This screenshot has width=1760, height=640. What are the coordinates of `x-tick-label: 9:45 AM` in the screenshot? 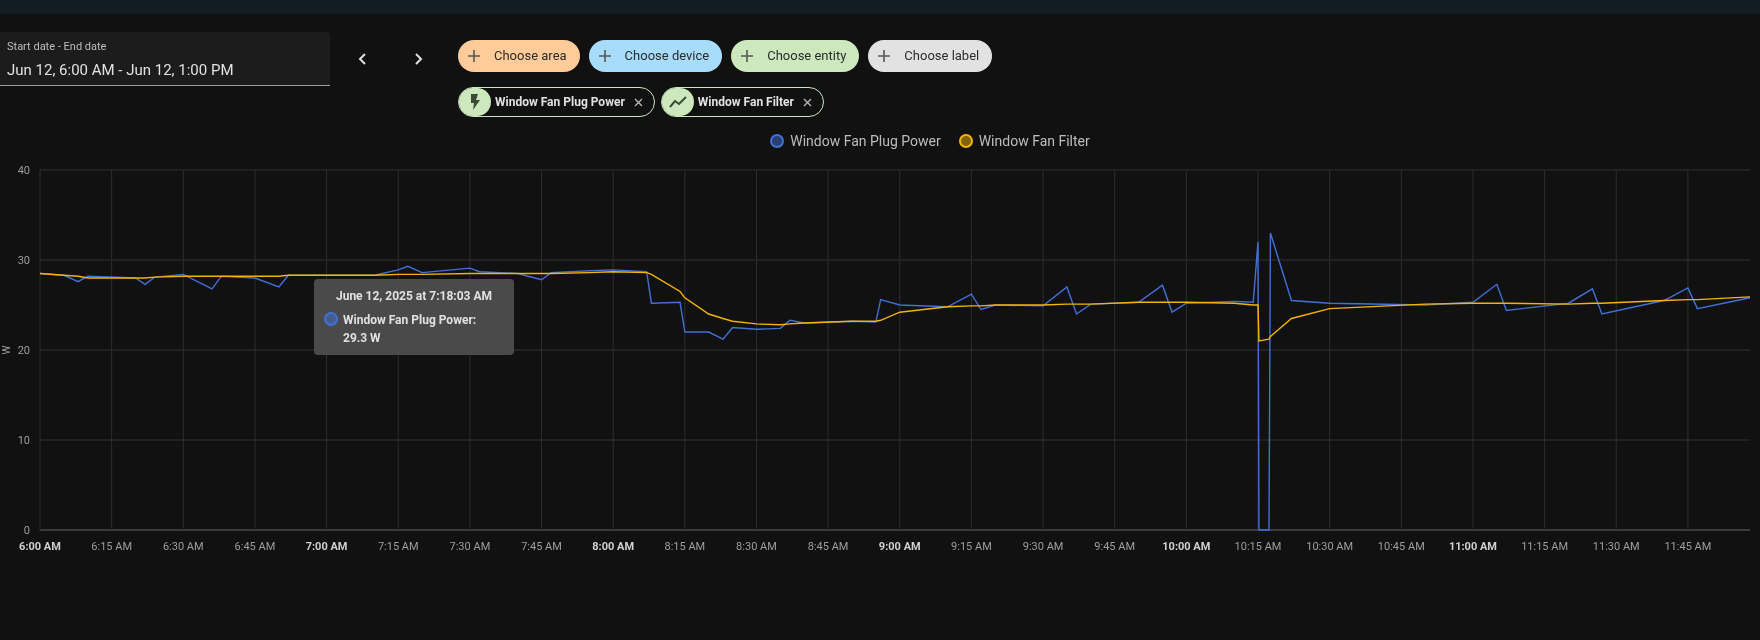 It's located at (1115, 546).